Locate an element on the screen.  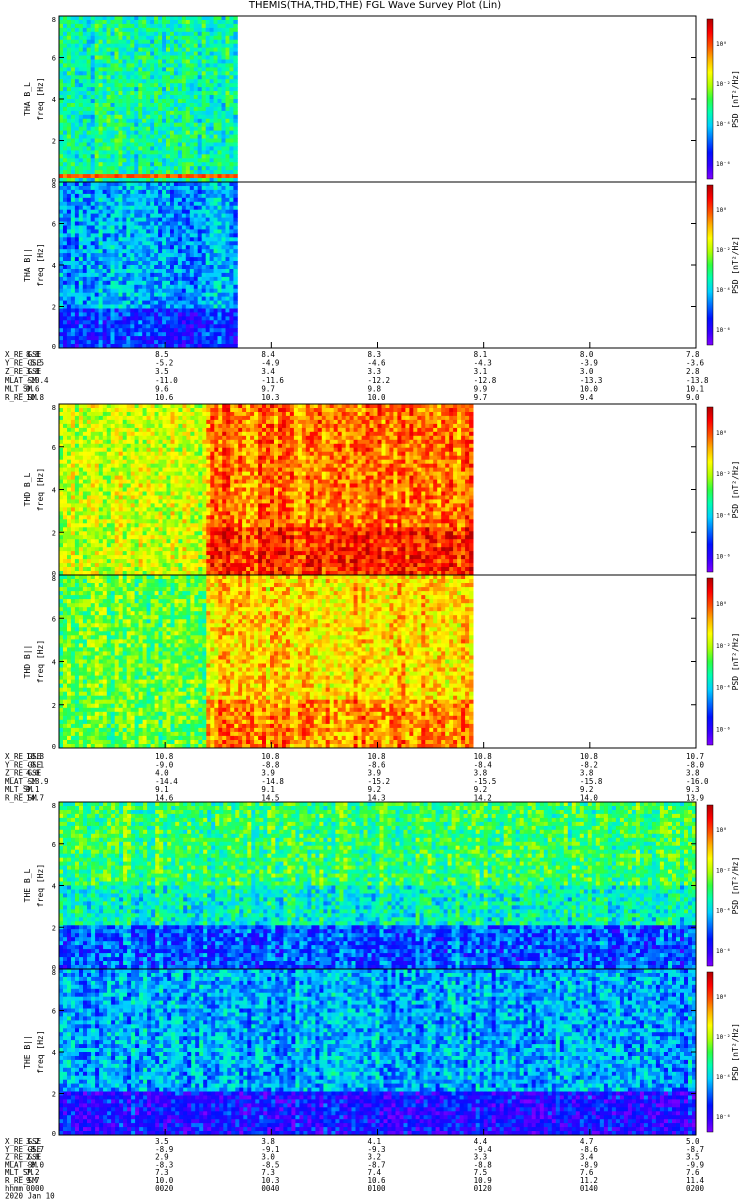
panel-ylabel: THD B|| is located at coordinates (27, 662).